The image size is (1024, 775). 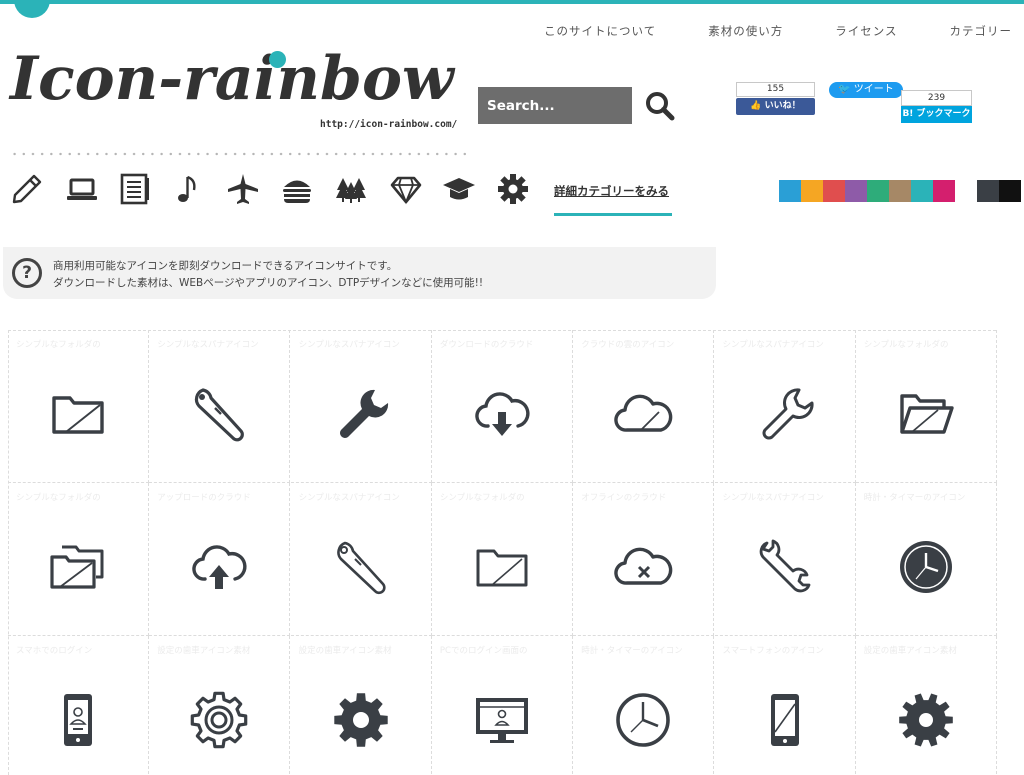 I want to click on gear-solid-icon, so click(x=926, y=720).